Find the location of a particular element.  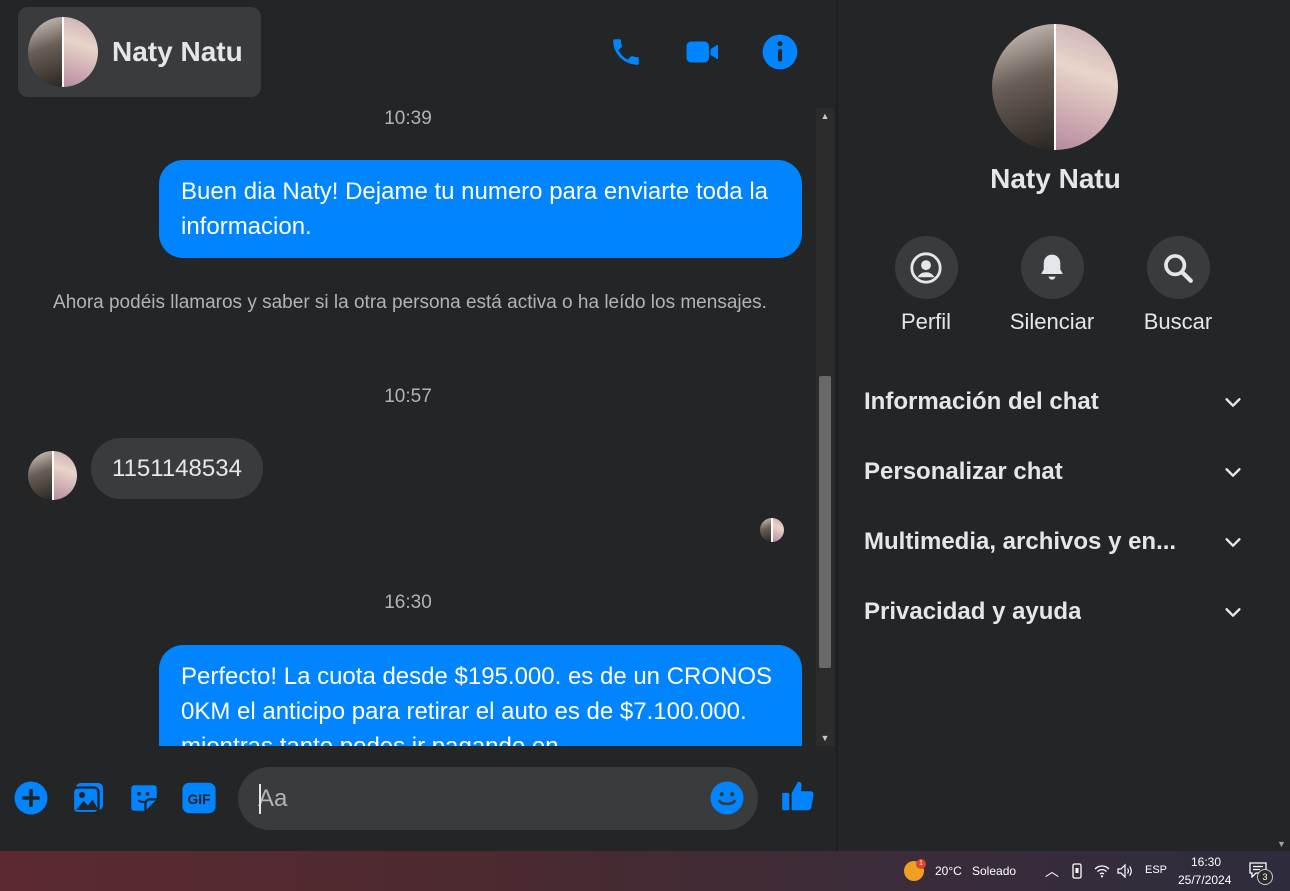

timestamp: 16:30 is located at coordinates (408, 602).